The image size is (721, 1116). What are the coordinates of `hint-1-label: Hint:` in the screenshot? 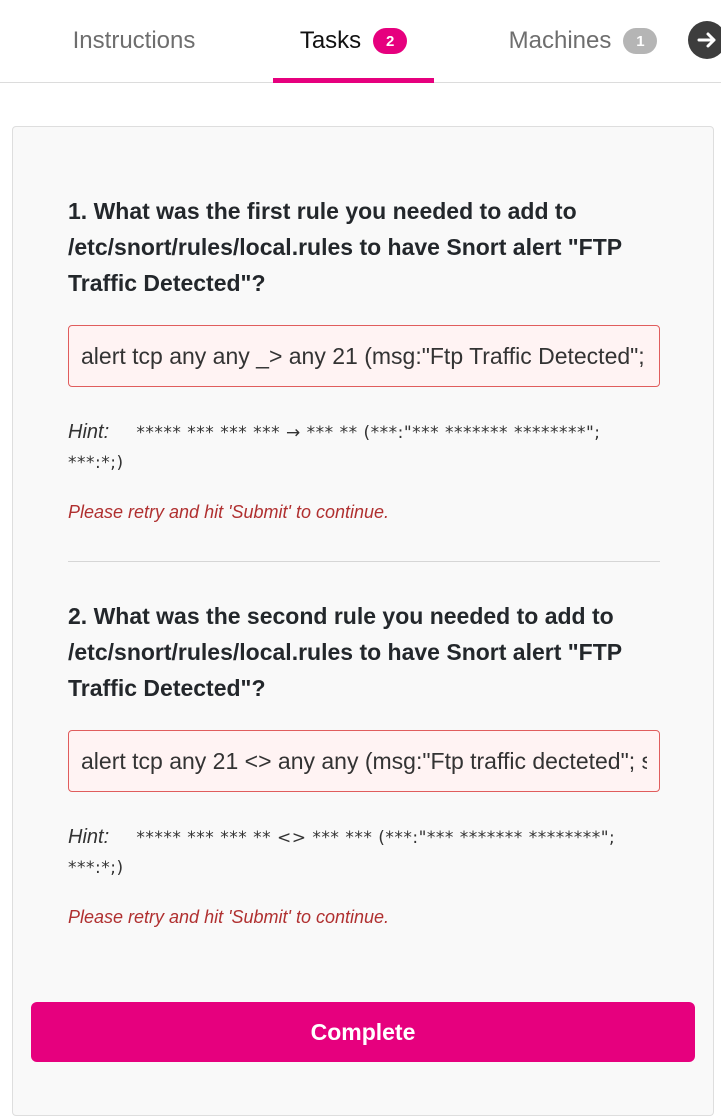 It's located at (89, 432).